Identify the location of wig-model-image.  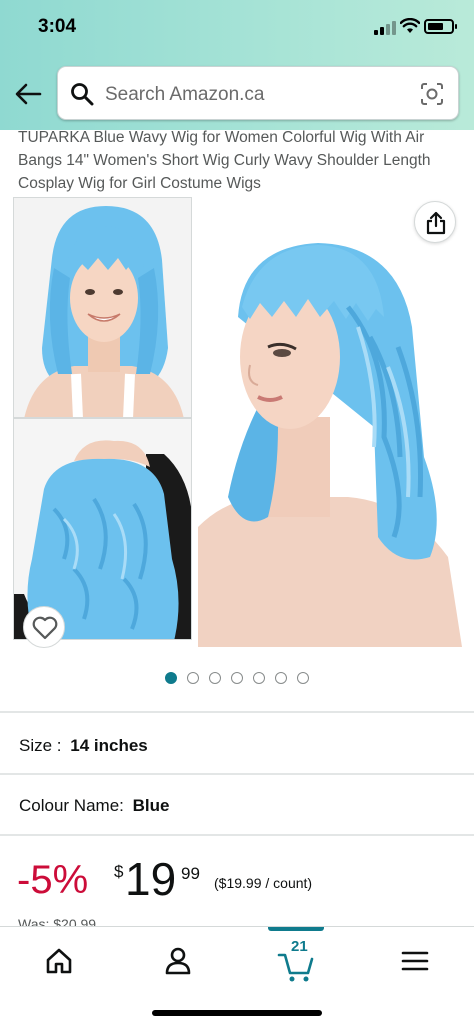
(102, 307).